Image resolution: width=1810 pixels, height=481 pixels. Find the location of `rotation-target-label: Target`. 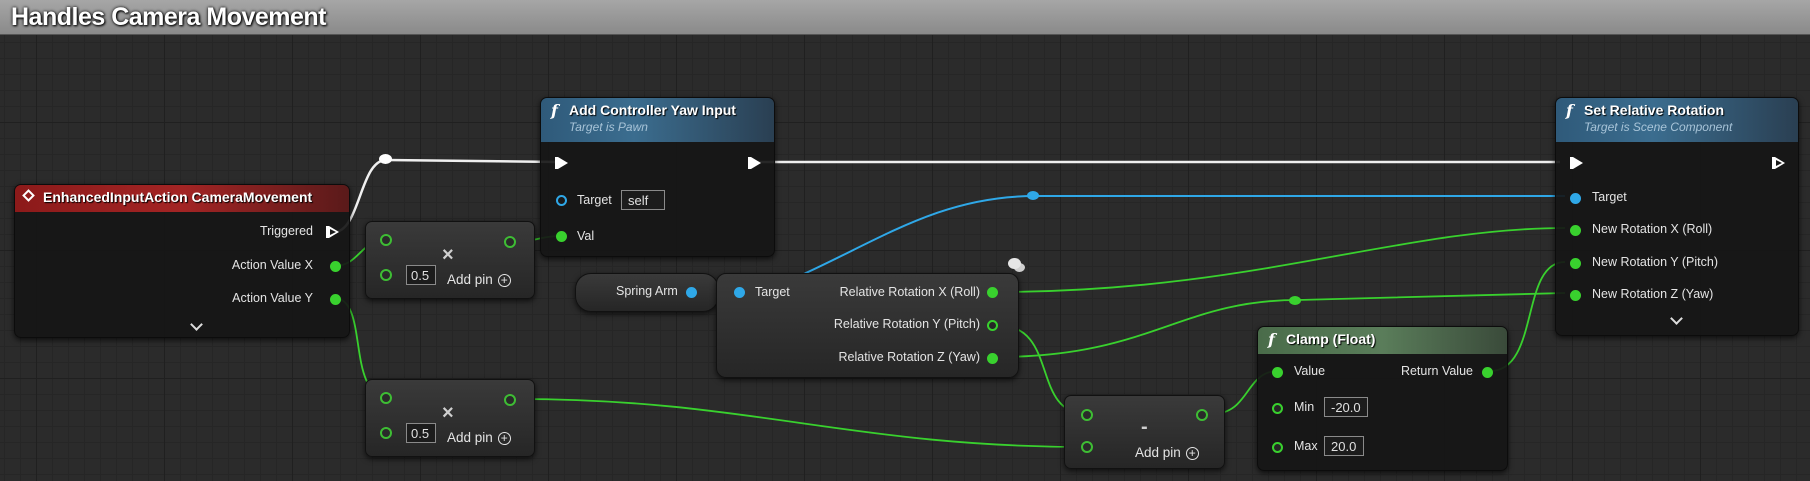

rotation-target-label: Target is located at coordinates (772, 292).